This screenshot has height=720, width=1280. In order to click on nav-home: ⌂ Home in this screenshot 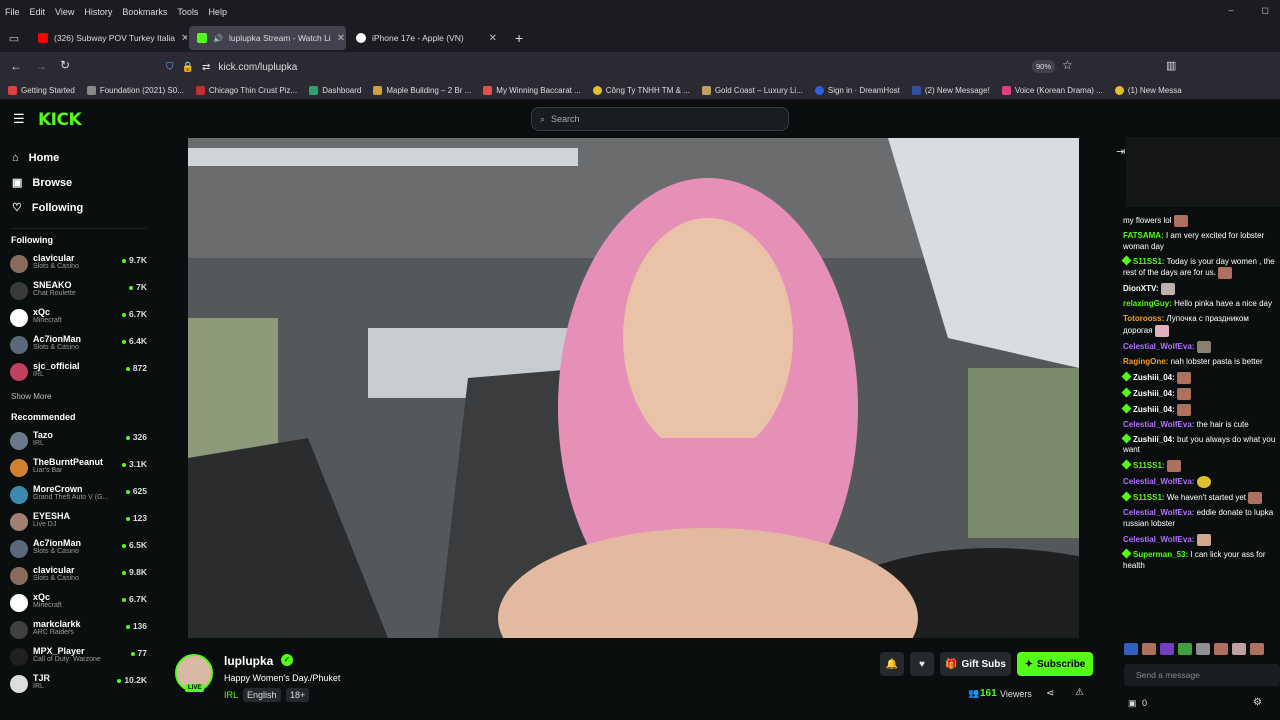, I will do `click(78, 157)`.